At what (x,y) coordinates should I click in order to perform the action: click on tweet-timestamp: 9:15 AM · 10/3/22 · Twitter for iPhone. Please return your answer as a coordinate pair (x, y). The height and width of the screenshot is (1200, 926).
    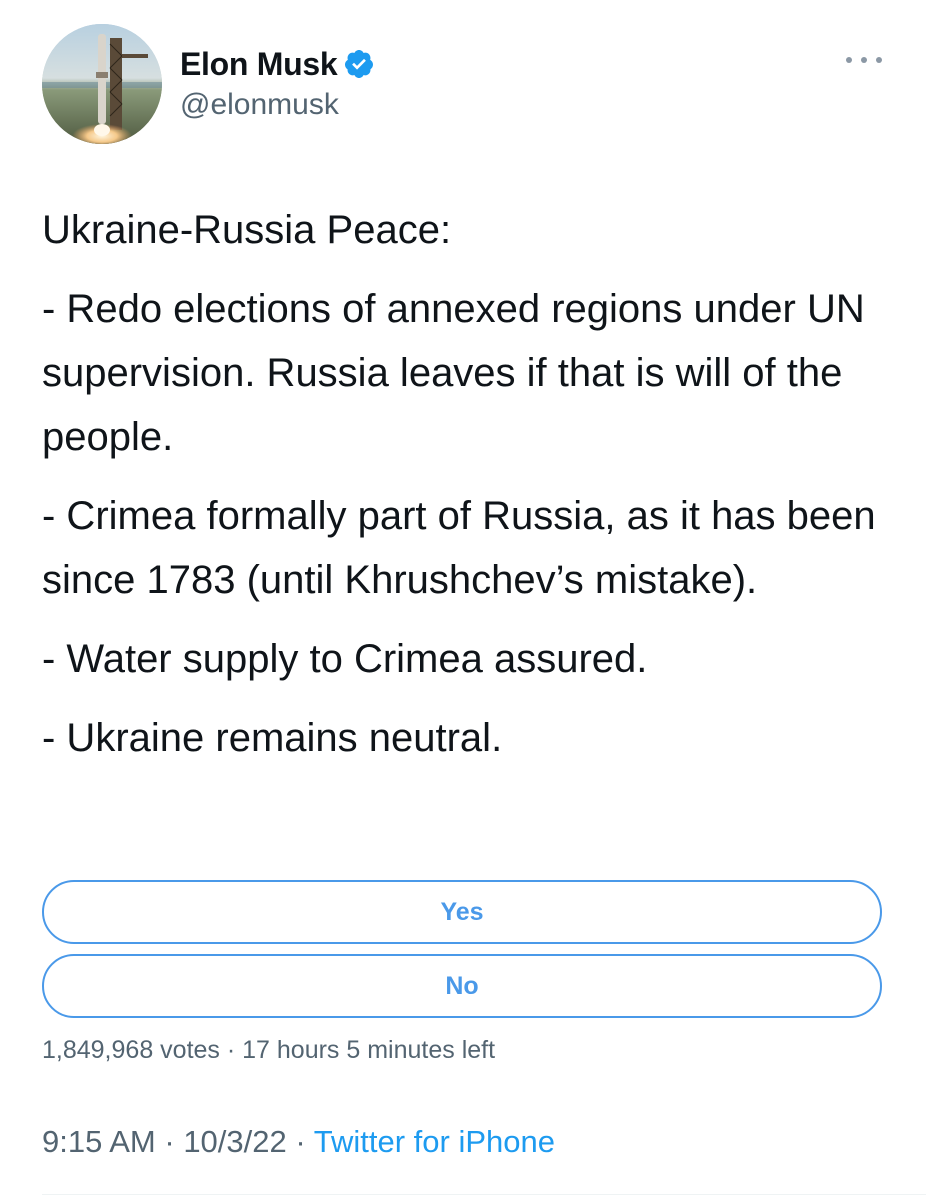
    Looking at the image, I should click on (298, 1142).